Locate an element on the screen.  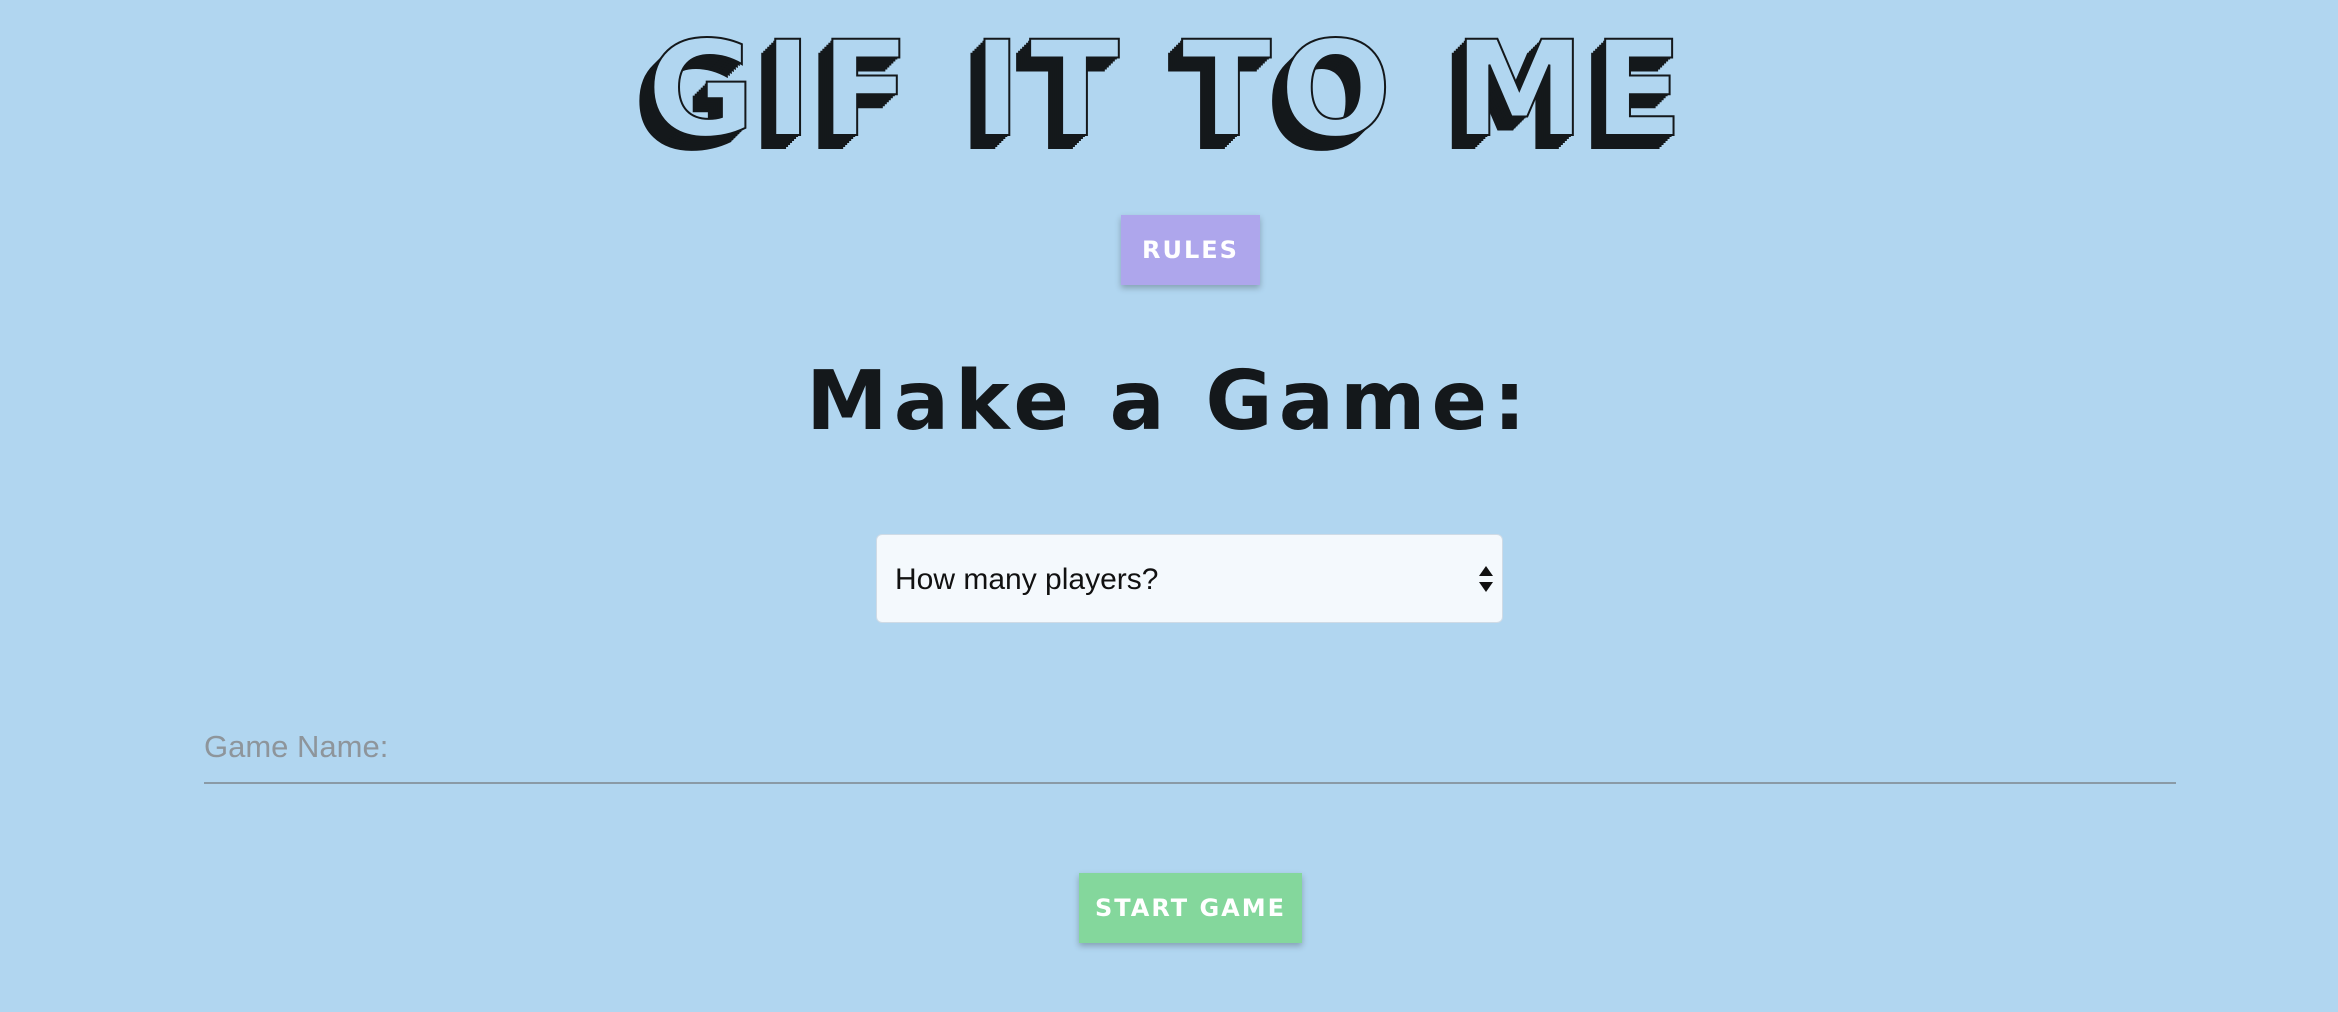
players-select: How many players? is located at coordinates (1189, 578).